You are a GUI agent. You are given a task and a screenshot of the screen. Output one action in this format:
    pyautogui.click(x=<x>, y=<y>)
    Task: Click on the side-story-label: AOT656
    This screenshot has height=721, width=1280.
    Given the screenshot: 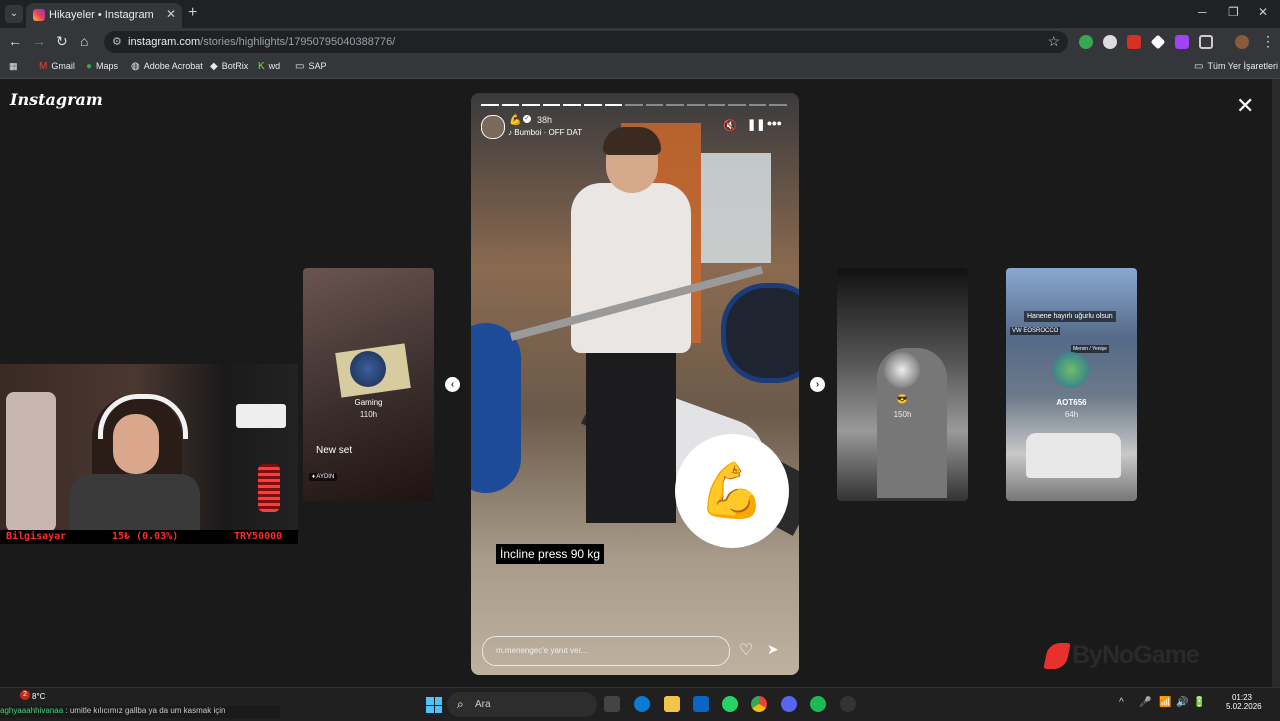 What is the action you would take?
    pyautogui.click(x=1071, y=402)
    